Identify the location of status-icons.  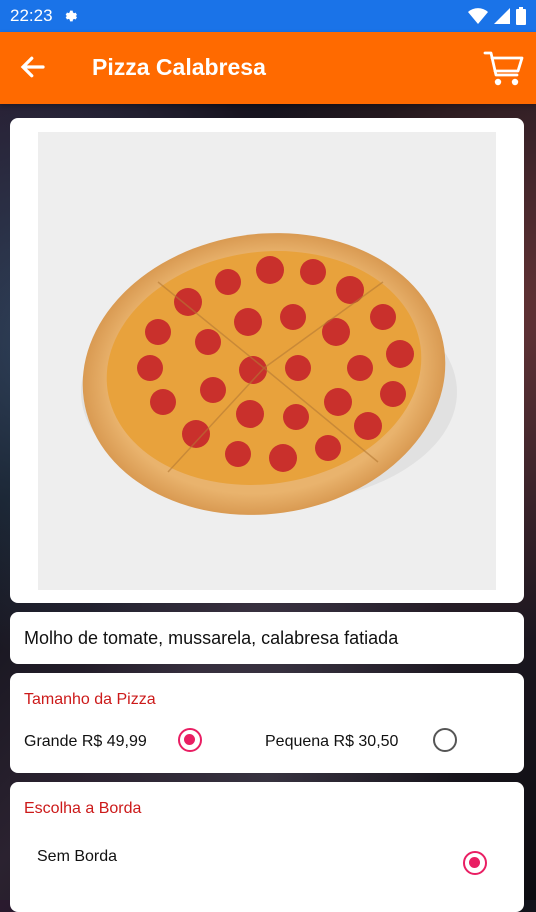
(497, 16).